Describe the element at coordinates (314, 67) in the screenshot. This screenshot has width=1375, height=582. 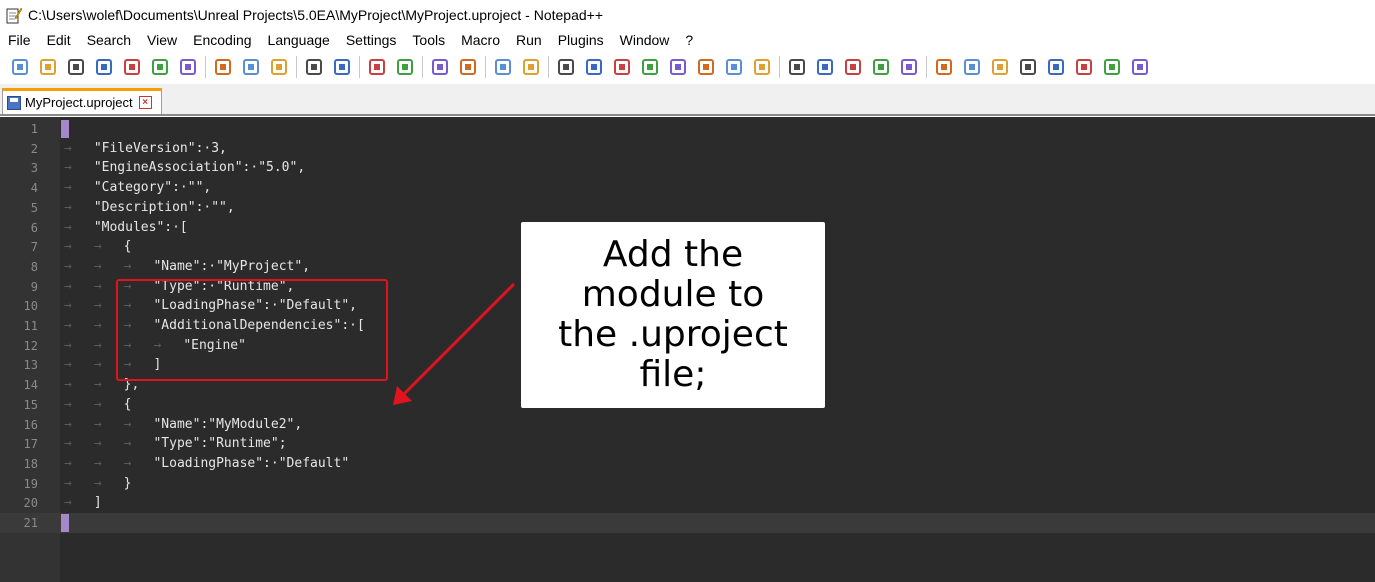
I see `undo-icon` at that location.